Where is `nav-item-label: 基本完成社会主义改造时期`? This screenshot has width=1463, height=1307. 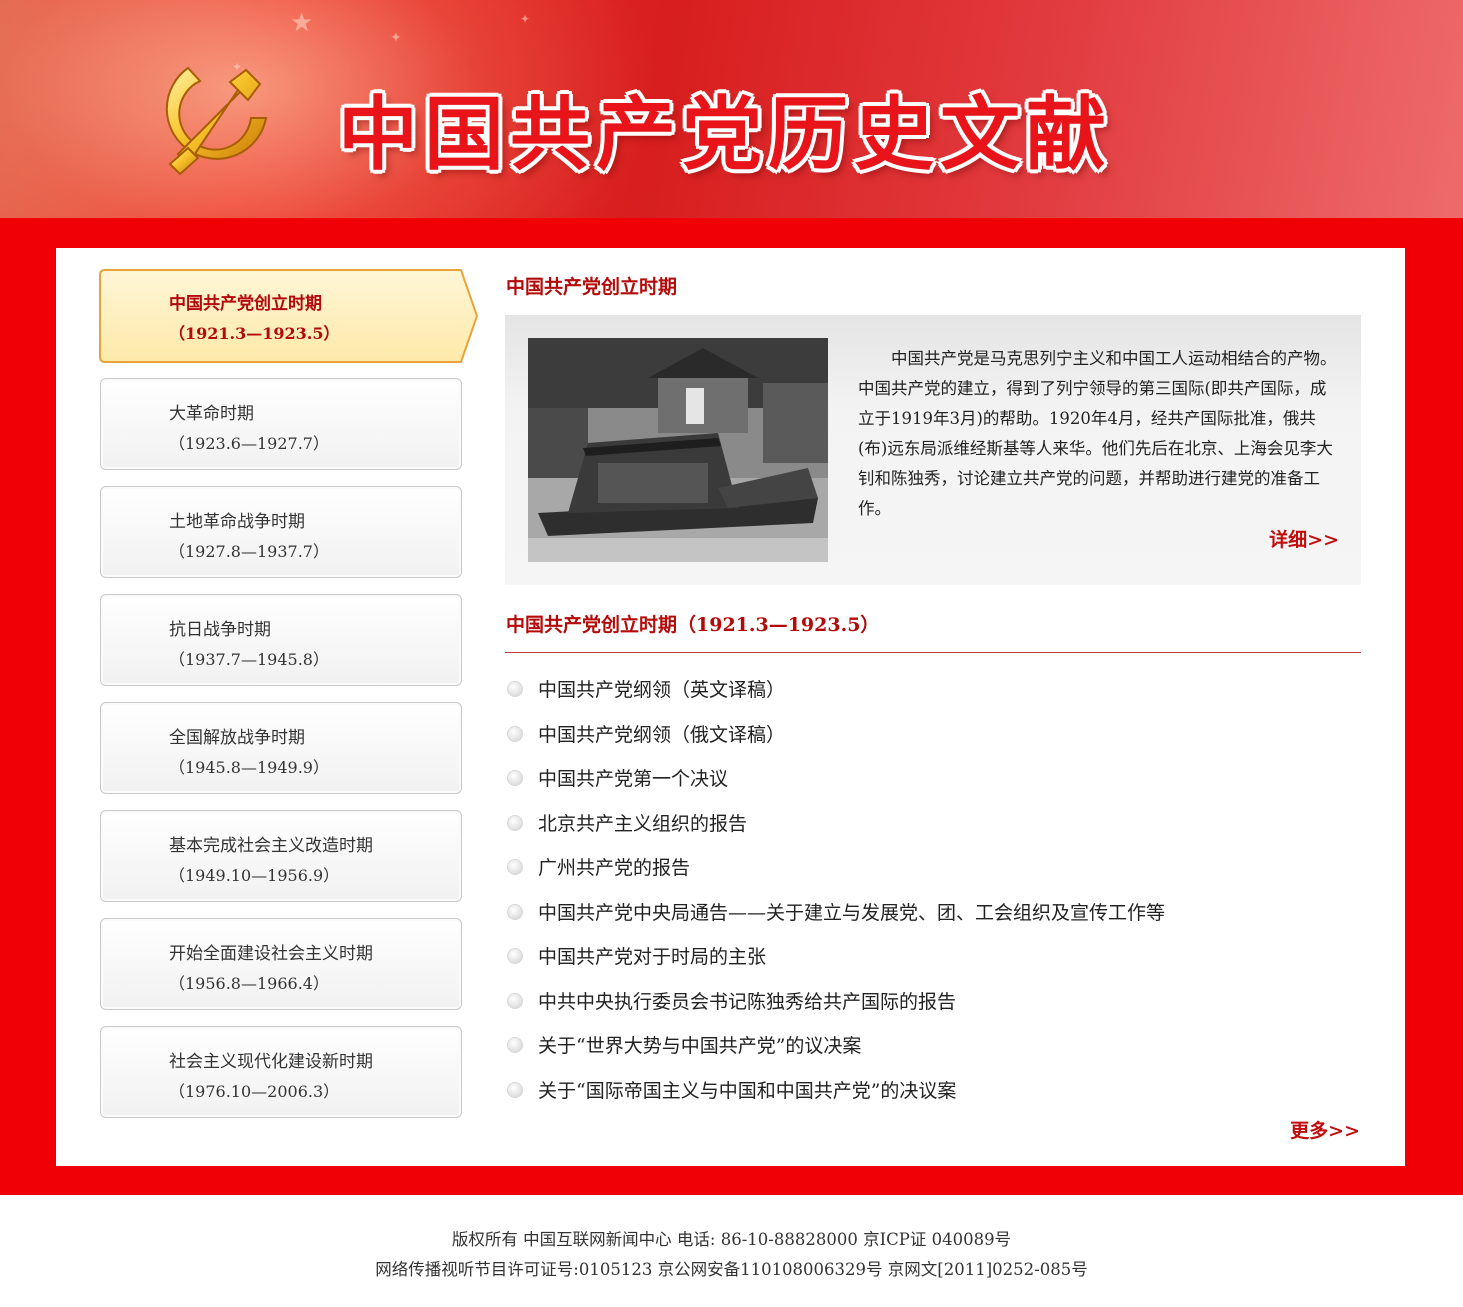 nav-item-label: 基本完成社会主义改造时期 is located at coordinates (271, 846).